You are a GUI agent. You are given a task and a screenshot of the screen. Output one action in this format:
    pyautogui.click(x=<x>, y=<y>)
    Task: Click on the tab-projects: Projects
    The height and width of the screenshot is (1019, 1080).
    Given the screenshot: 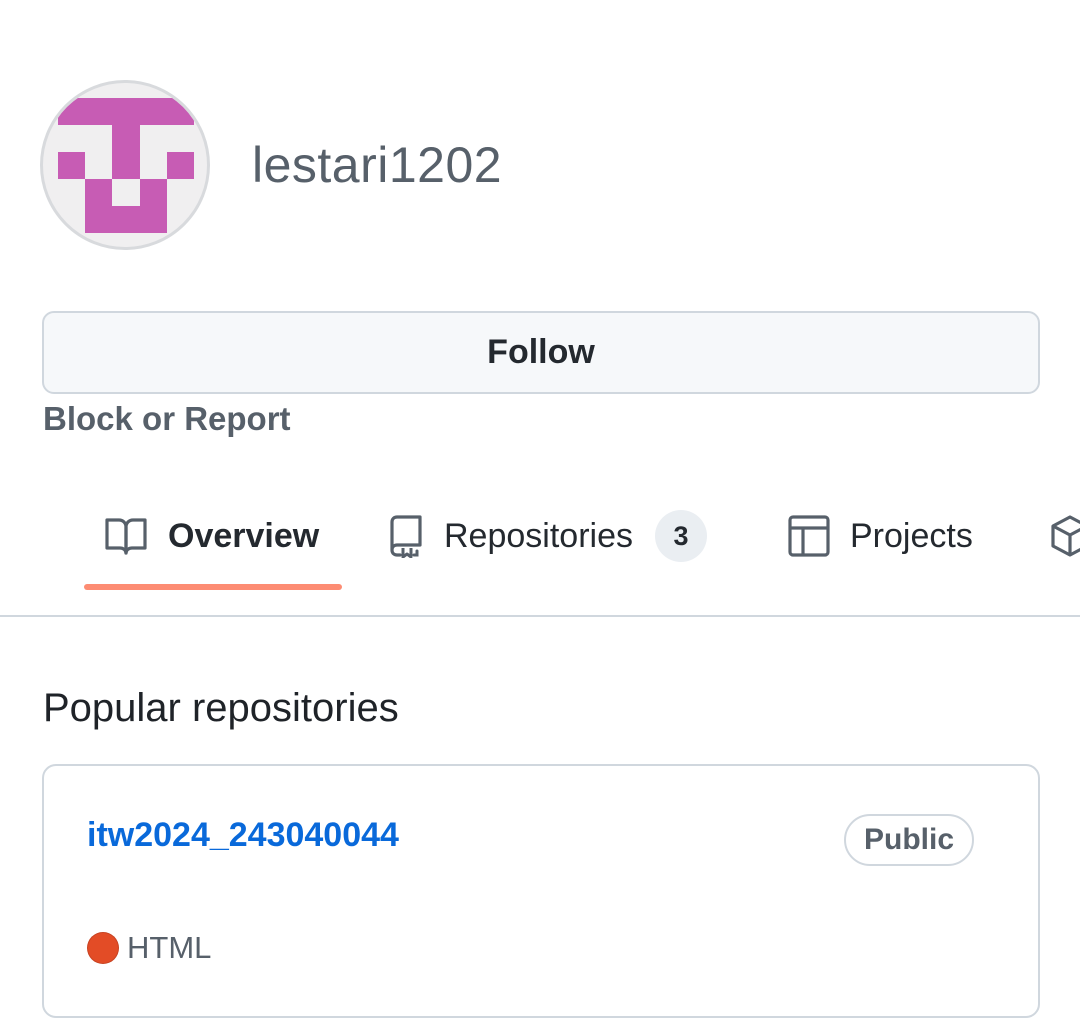 What is the action you would take?
    pyautogui.click(x=880, y=536)
    